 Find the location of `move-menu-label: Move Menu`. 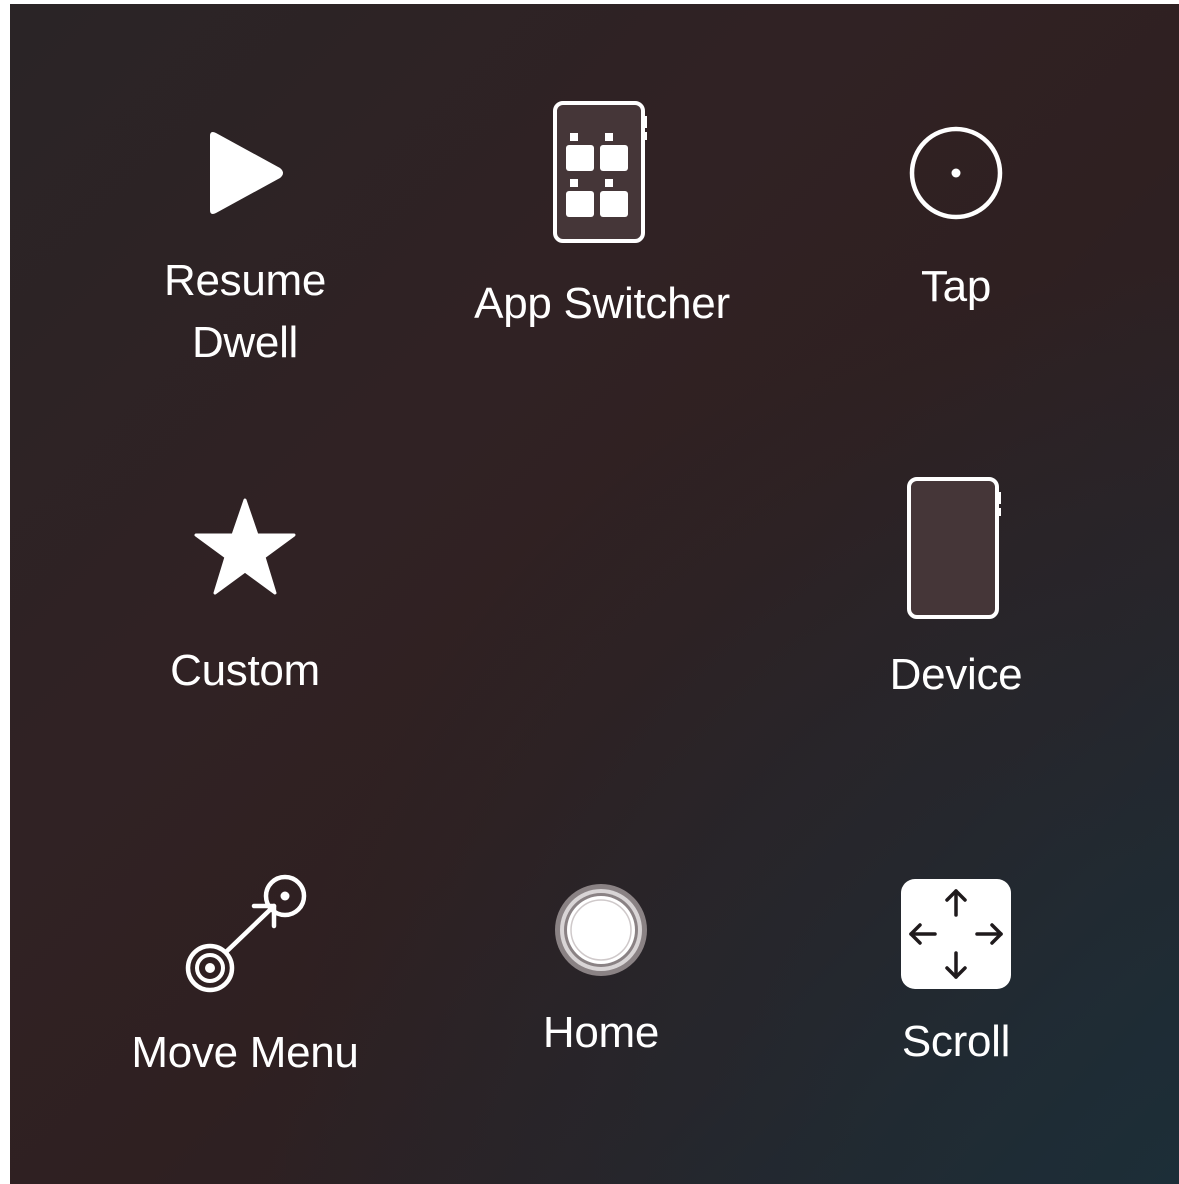

move-menu-label: Move Menu is located at coordinates (245, 1052).